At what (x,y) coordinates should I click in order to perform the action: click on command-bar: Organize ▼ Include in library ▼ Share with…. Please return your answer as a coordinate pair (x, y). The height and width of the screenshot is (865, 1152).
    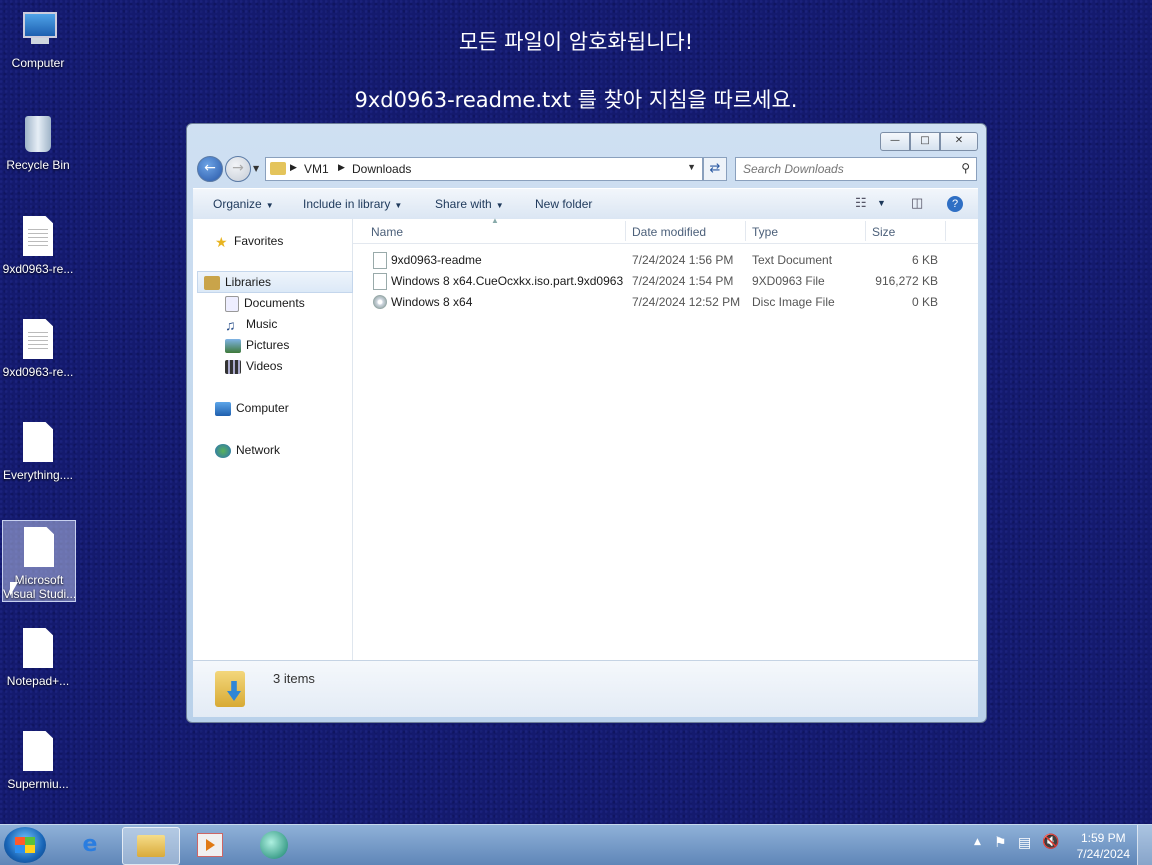
    Looking at the image, I should click on (585, 204).